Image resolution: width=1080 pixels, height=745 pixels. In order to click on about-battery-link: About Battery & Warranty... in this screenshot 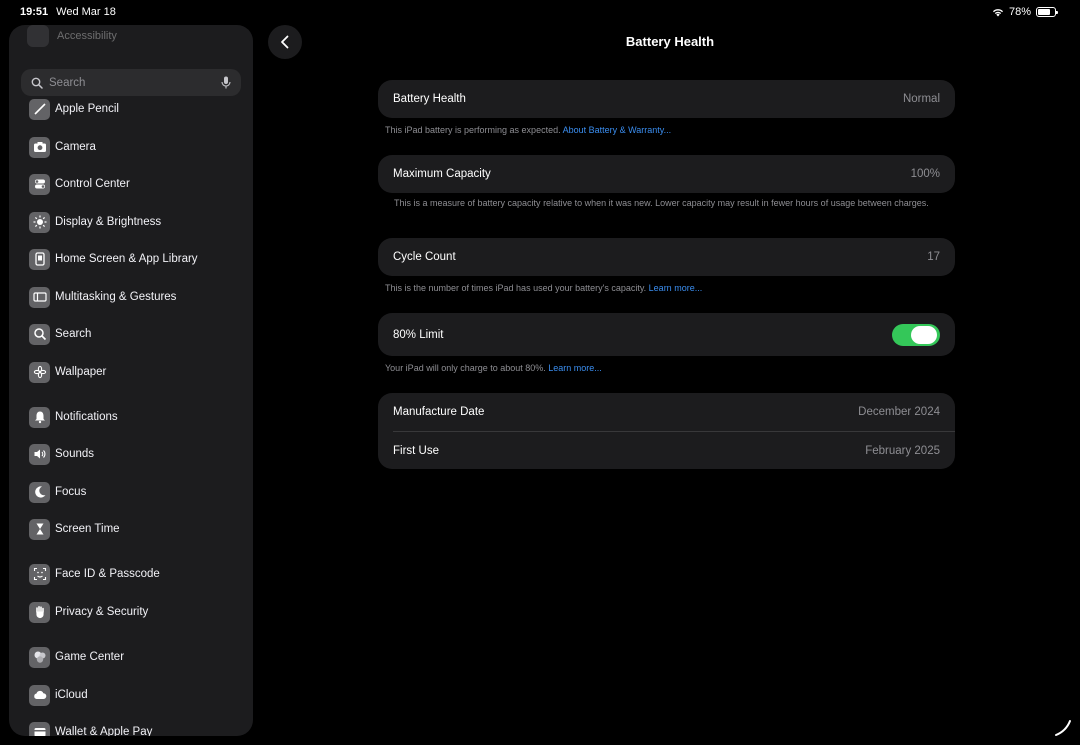, I will do `click(617, 130)`.